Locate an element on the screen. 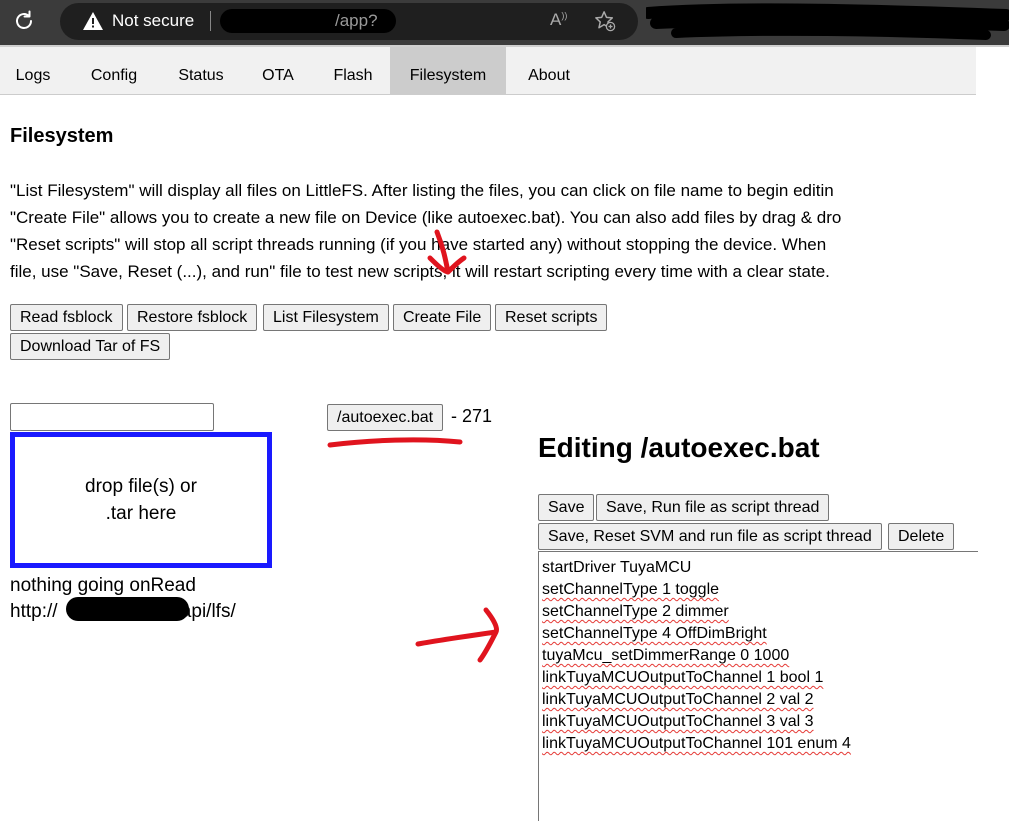 Image resolution: width=1009 pixels, height=821 pixels. address-bar: Not secure /app? A)) is located at coordinates (349, 21).